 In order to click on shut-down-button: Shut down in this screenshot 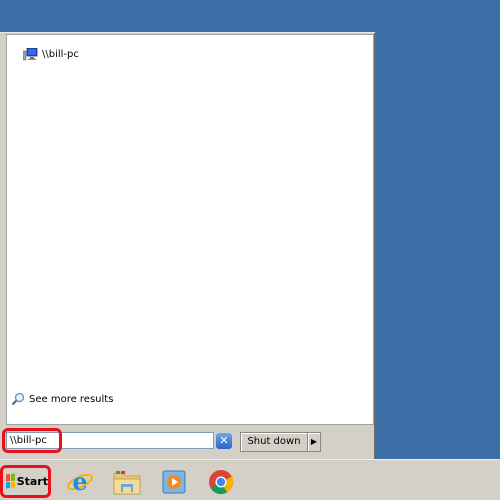, I will do `click(274, 442)`.